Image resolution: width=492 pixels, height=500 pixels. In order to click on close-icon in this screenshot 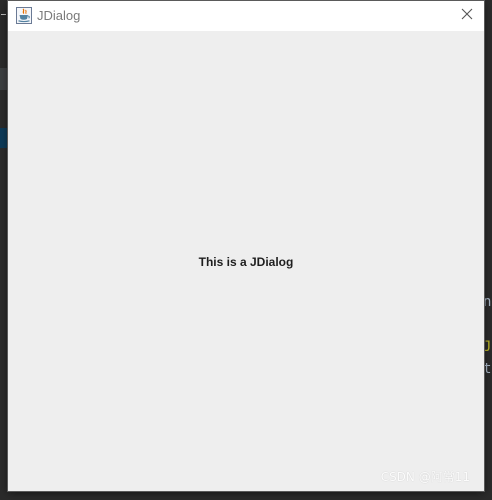, I will do `click(467, 16)`.